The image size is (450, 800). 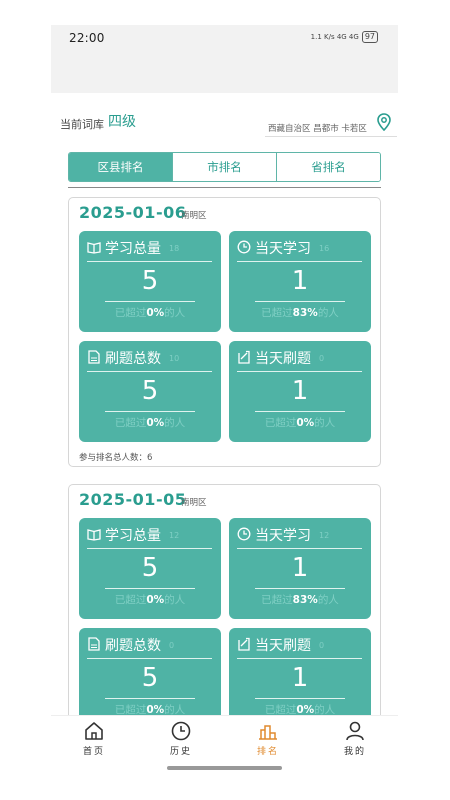 I want to click on battery-icon: 97, so click(x=369, y=37).